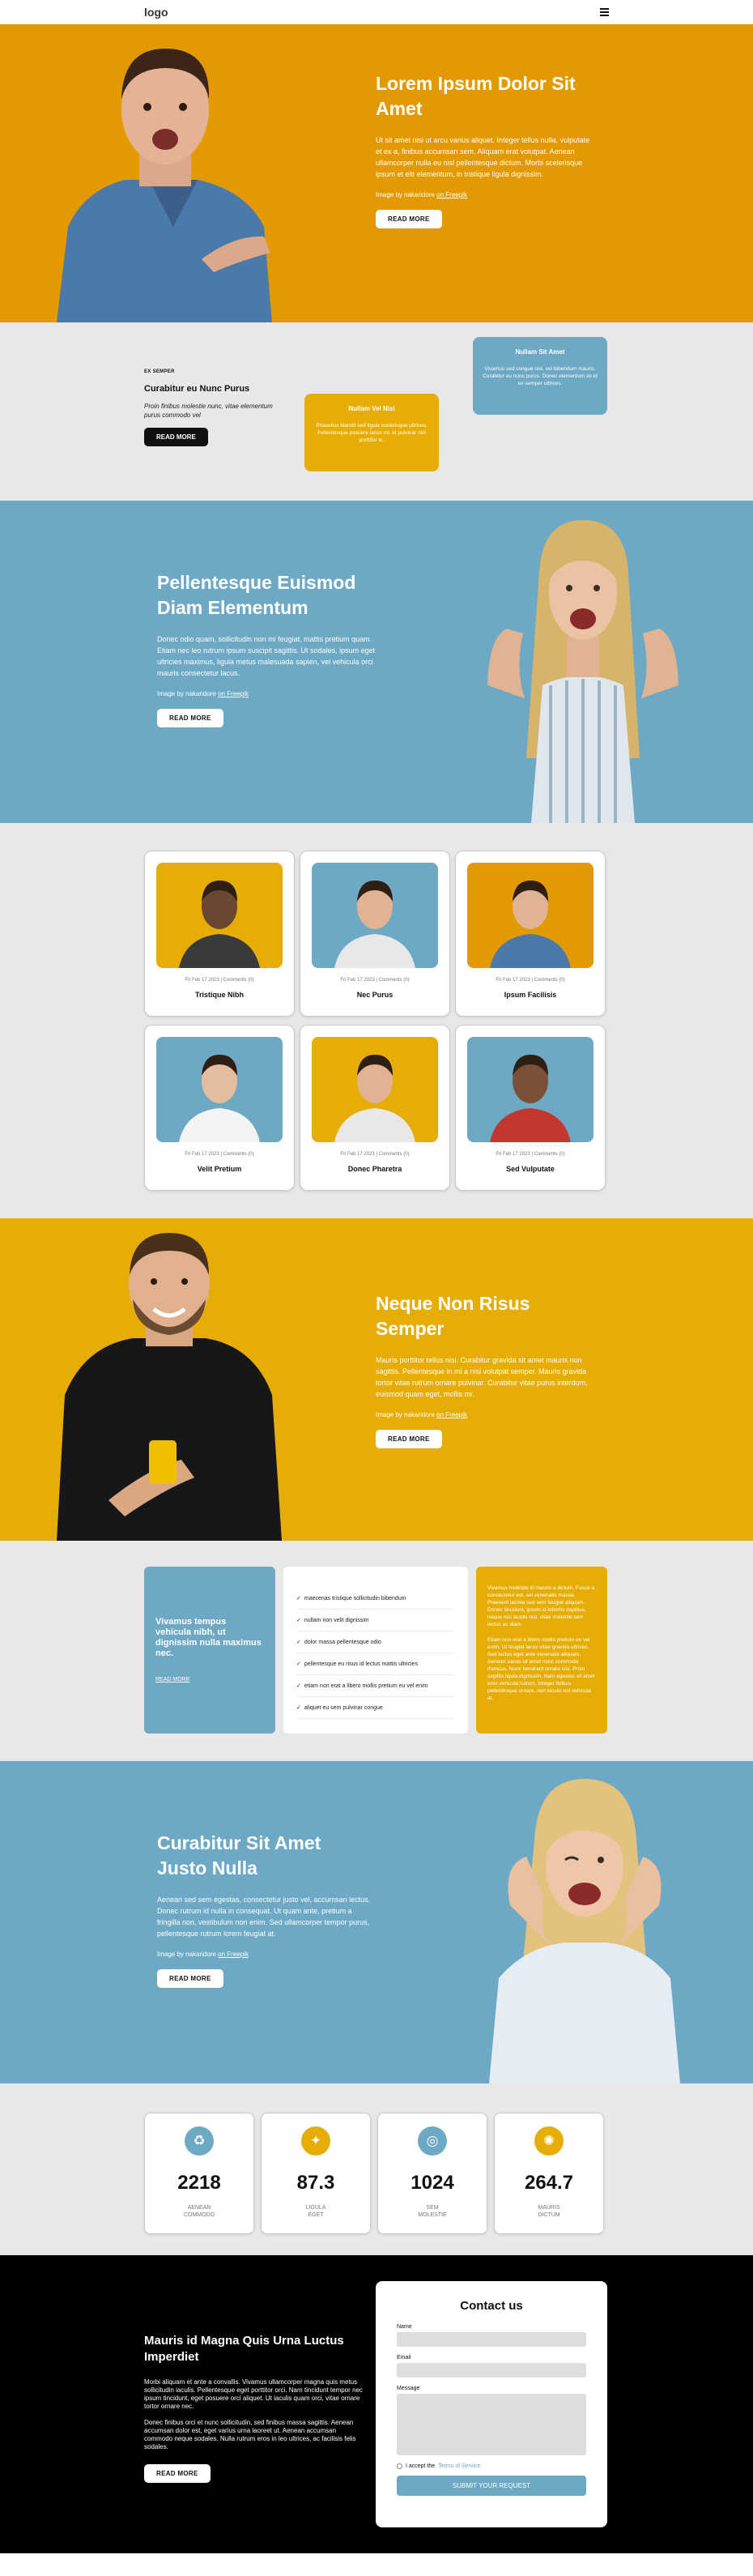 This screenshot has height=2576, width=753. What do you see at coordinates (176, 437) in the screenshot?
I see `features-read-more-button: READ MORE` at bounding box center [176, 437].